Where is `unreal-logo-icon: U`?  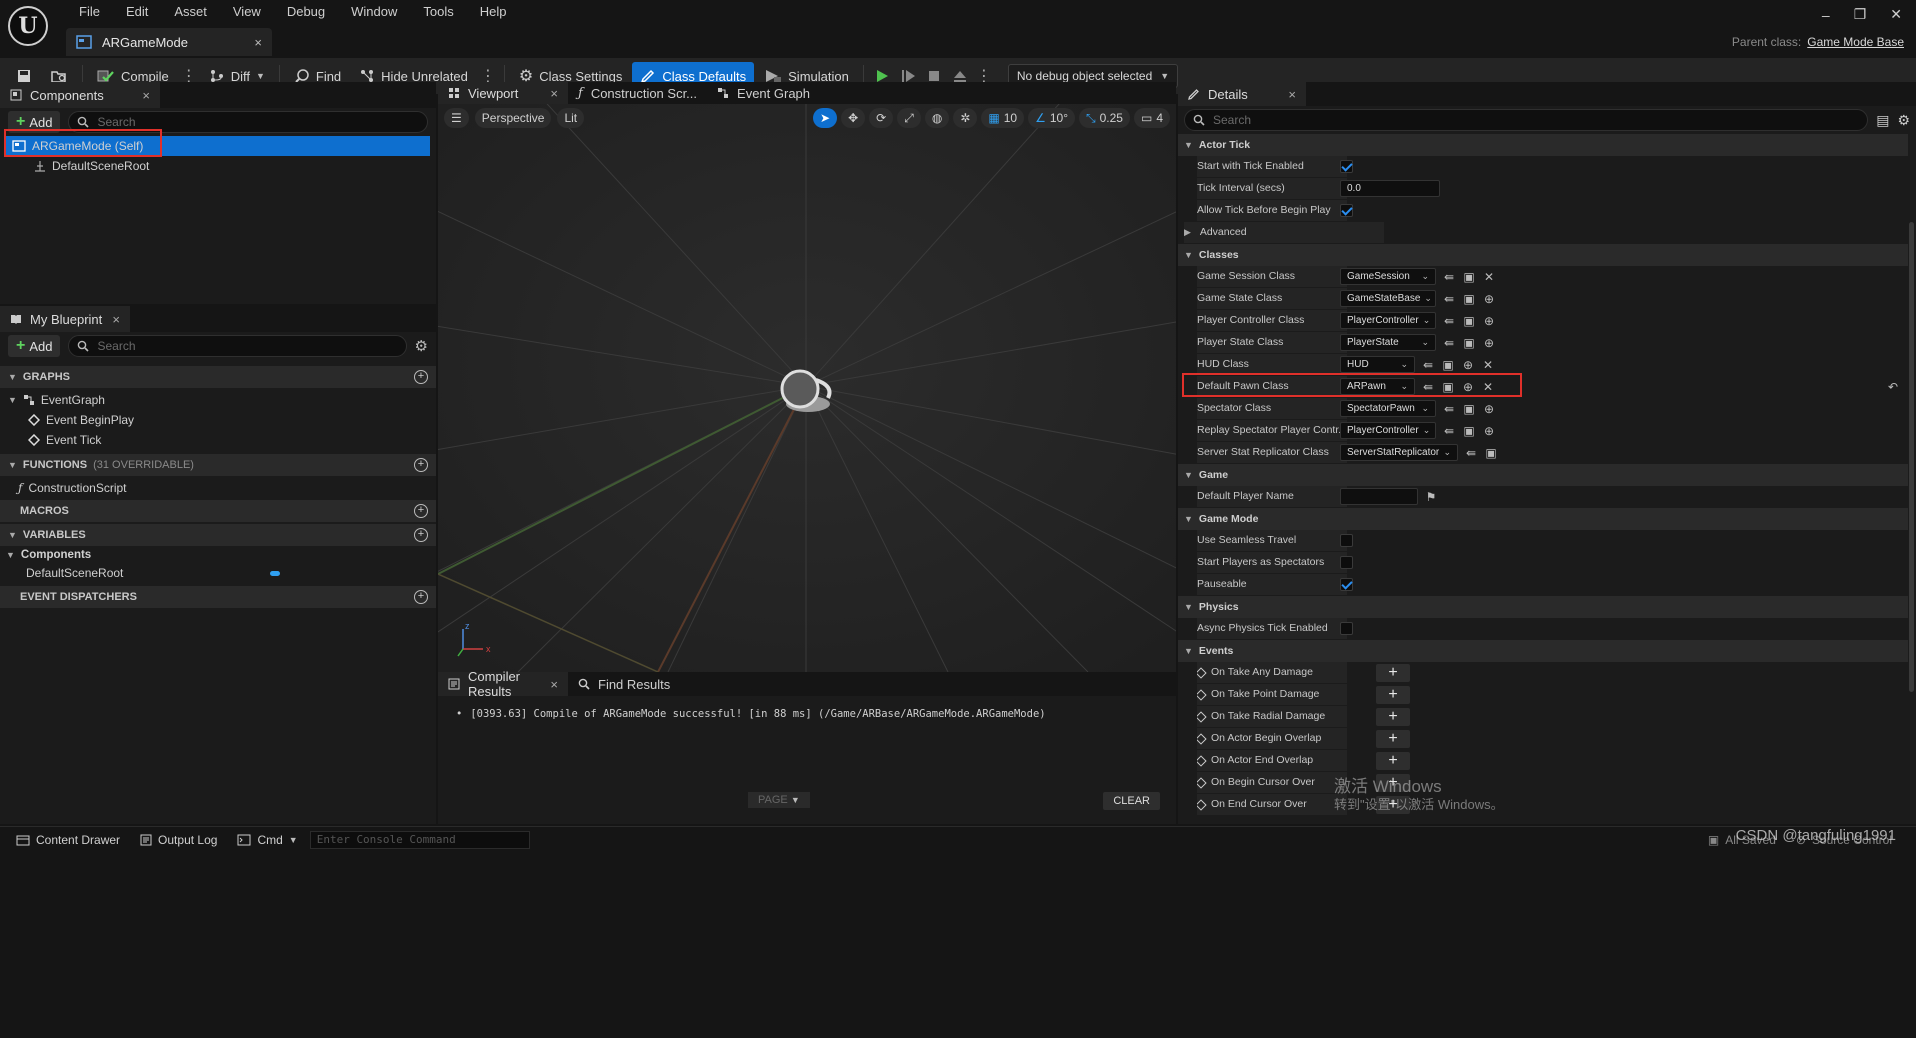
unreal-logo-icon: U is located at coordinates (28, 26).